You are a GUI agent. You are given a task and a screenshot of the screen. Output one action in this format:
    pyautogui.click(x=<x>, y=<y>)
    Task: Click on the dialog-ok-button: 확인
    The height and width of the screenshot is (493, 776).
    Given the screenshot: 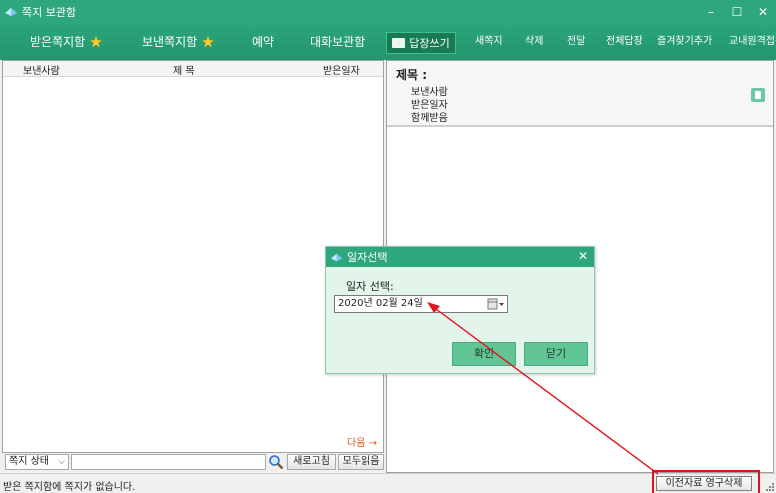 What is the action you would take?
    pyautogui.click(x=484, y=354)
    